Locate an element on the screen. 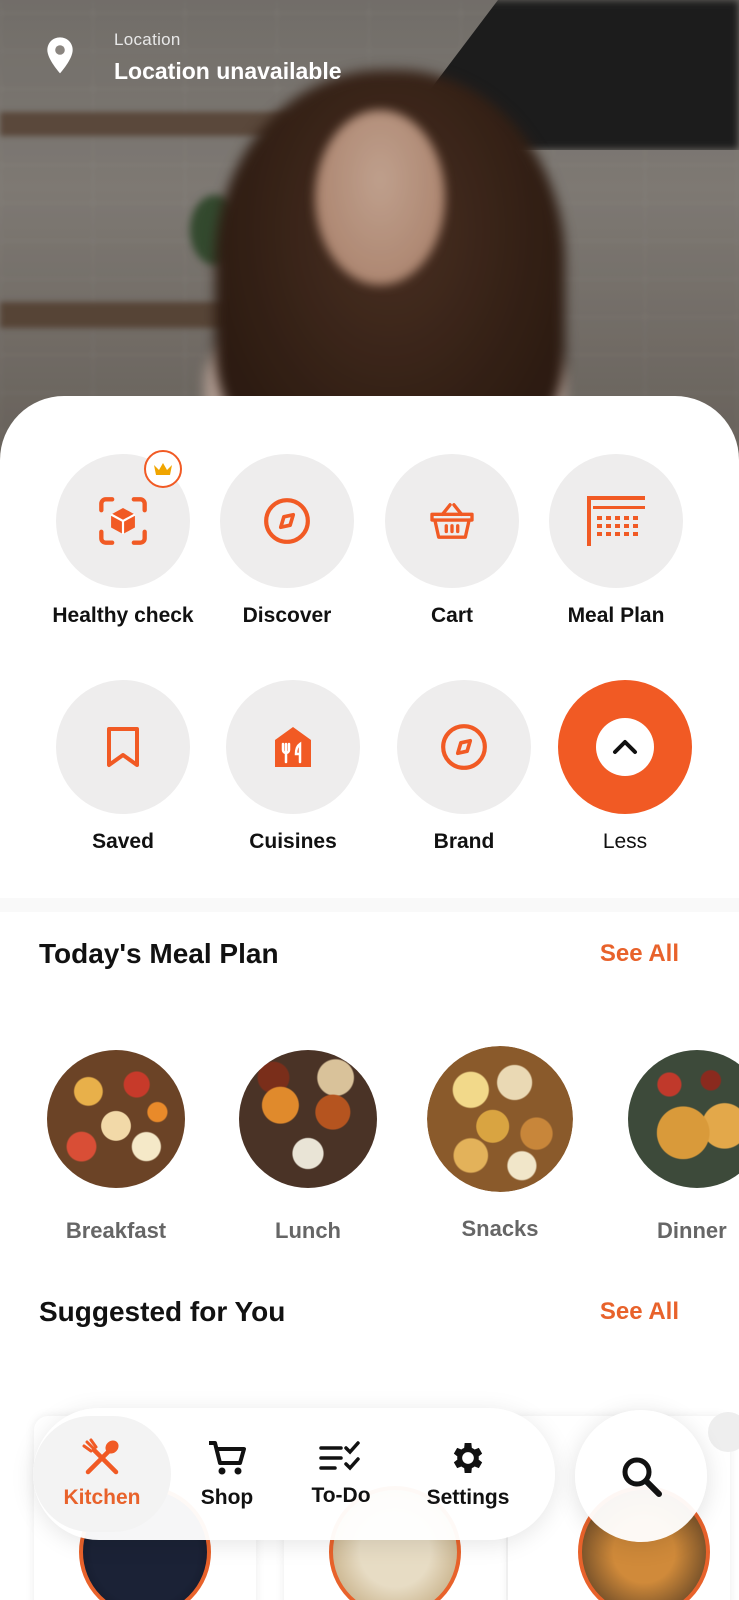  nav-label: Shop is located at coordinates (227, 1497).